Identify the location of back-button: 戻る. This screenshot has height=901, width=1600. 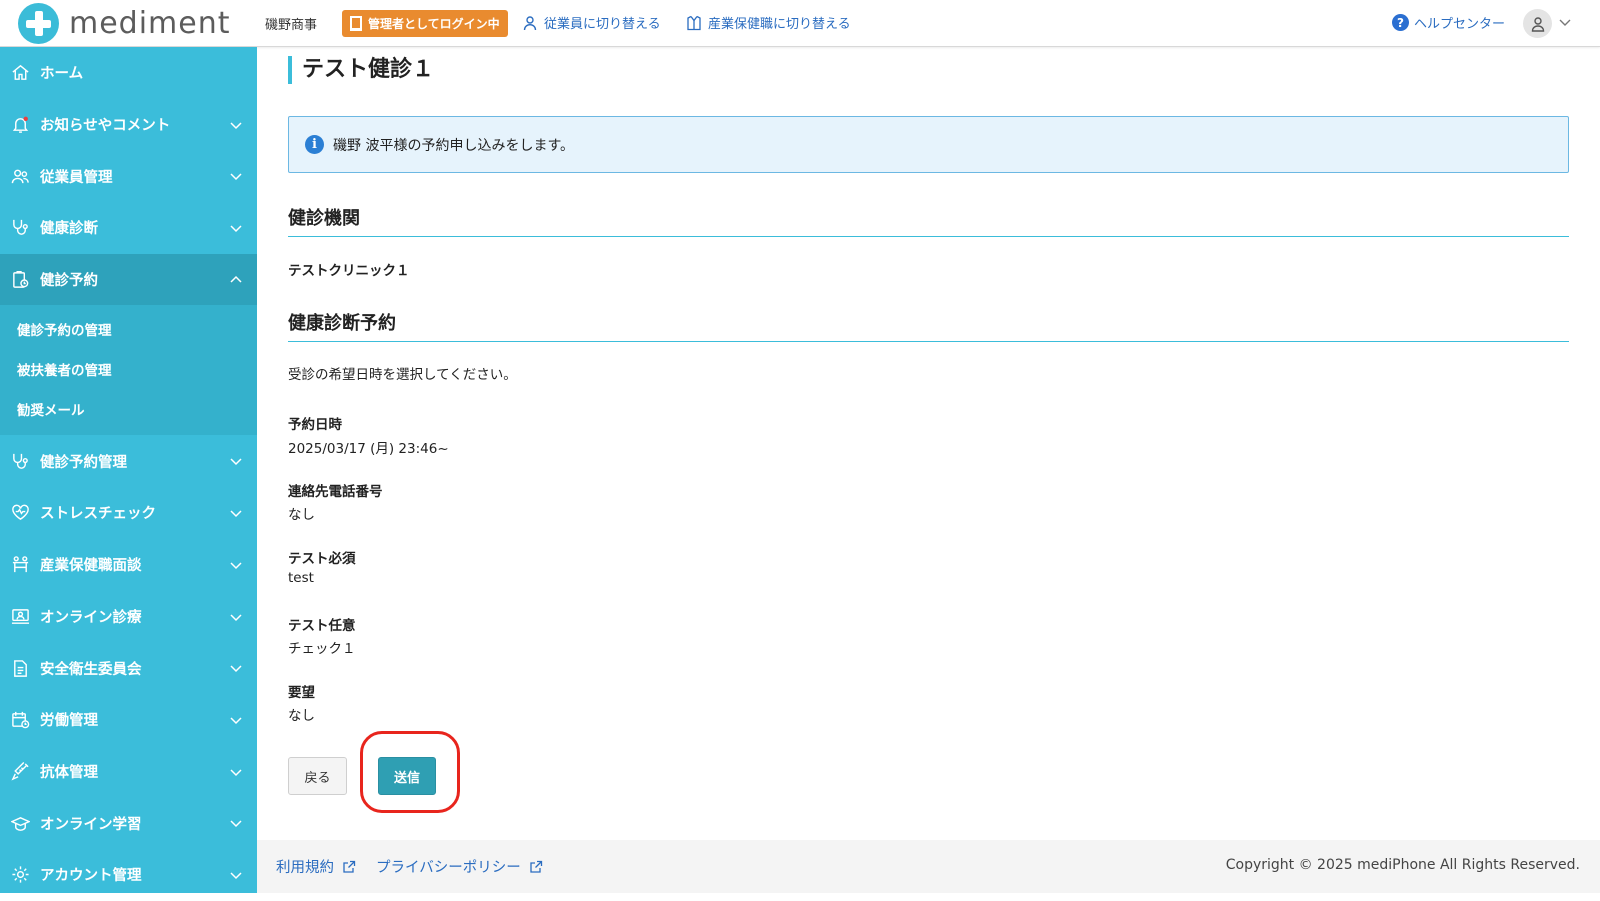
(317, 776).